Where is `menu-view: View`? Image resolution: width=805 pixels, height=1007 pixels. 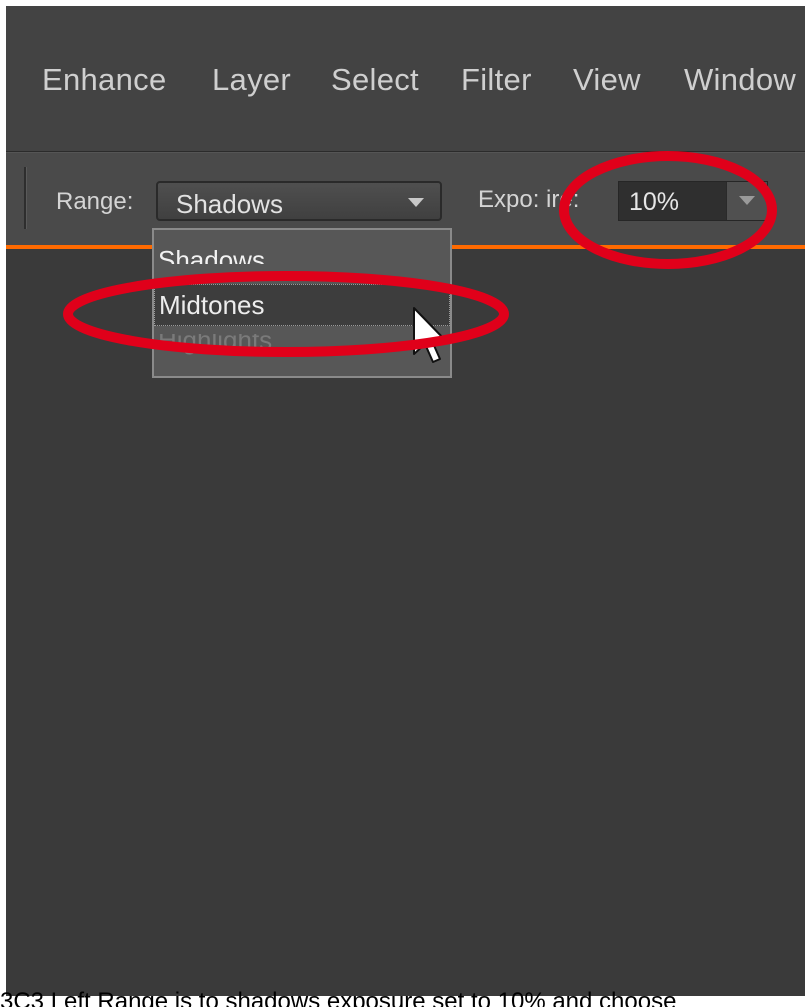
menu-view: View is located at coordinates (607, 80).